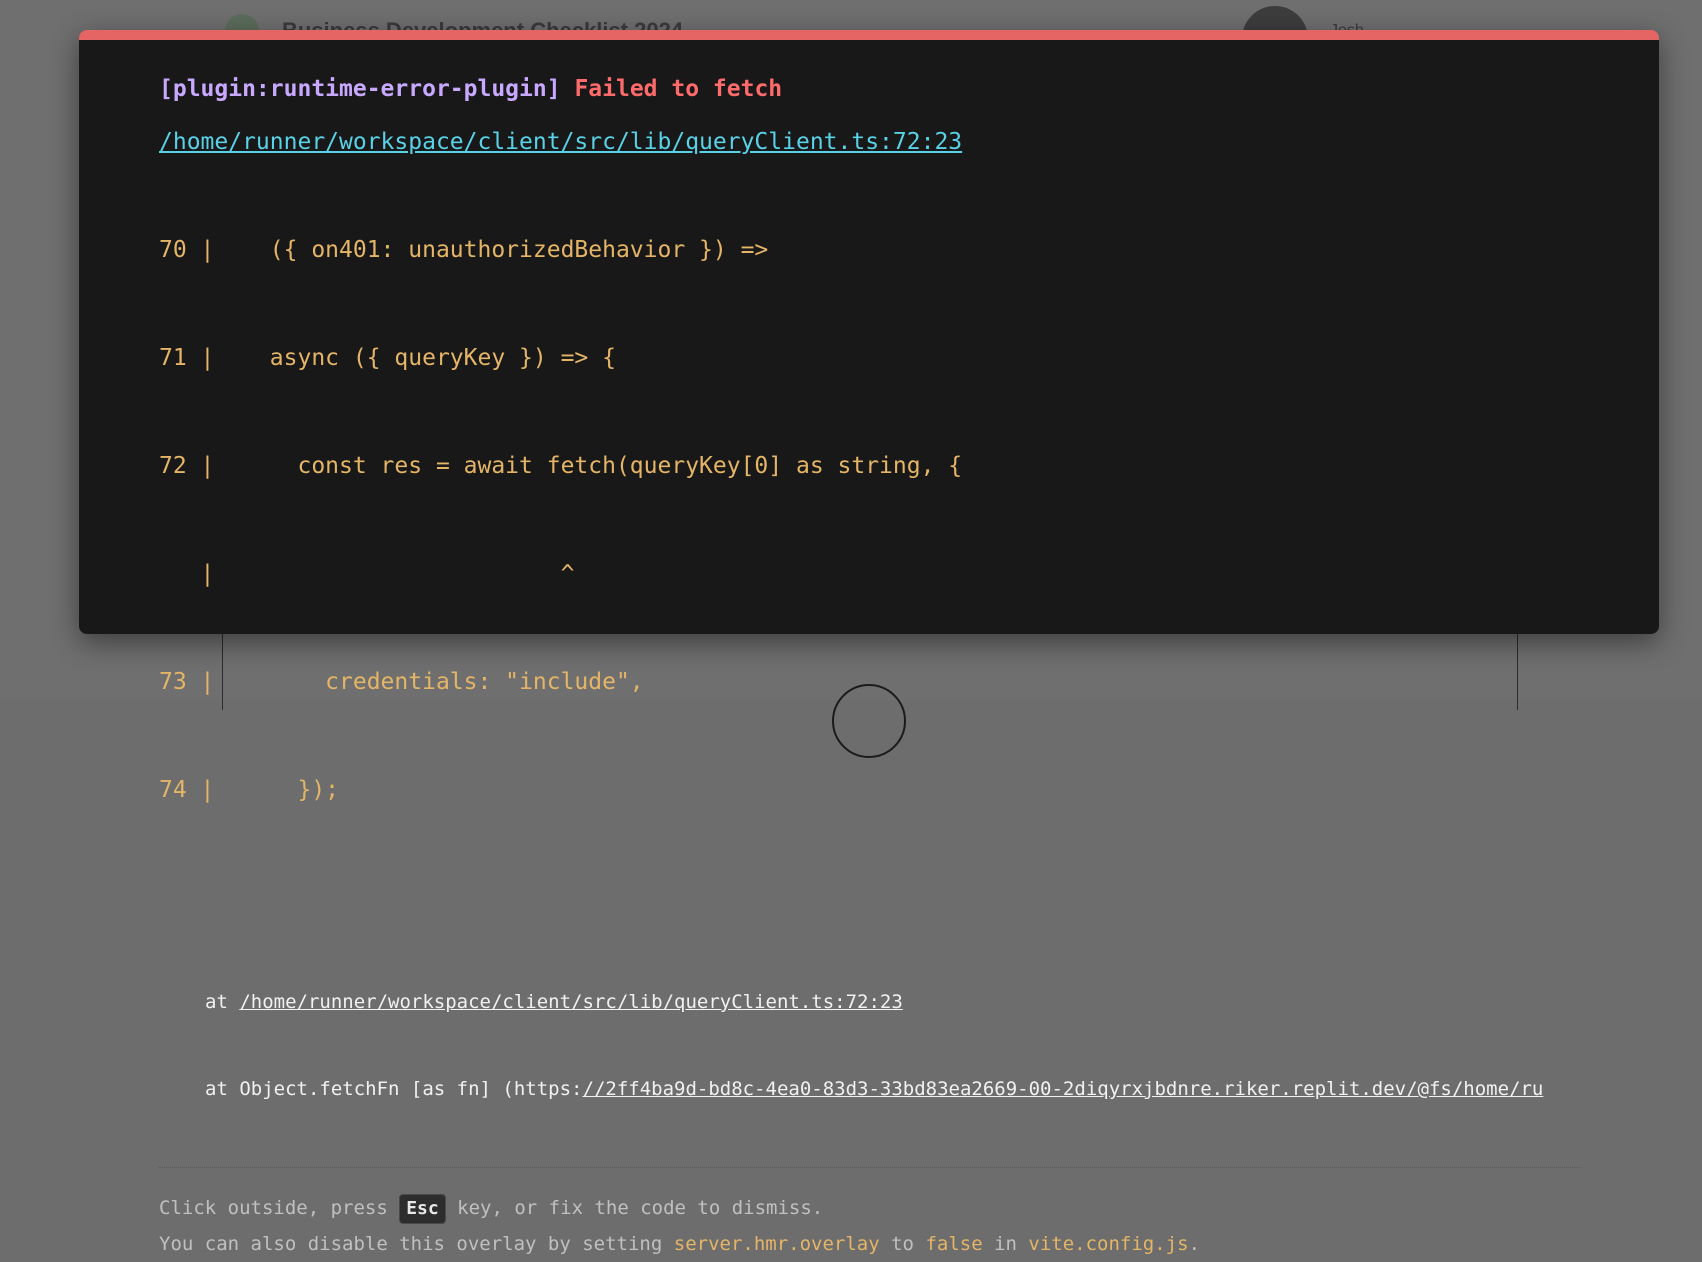 The width and height of the screenshot is (1702, 1262). What do you see at coordinates (903, 1244) in the screenshot?
I see `tip-text: to` at bounding box center [903, 1244].